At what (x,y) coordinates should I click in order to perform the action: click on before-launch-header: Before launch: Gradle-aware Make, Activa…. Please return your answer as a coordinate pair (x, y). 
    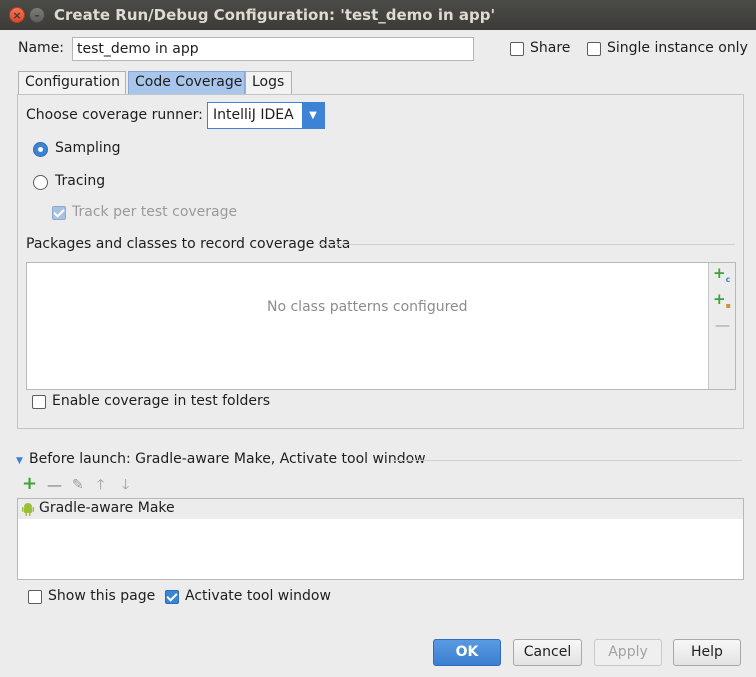
    Looking at the image, I should click on (227, 459).